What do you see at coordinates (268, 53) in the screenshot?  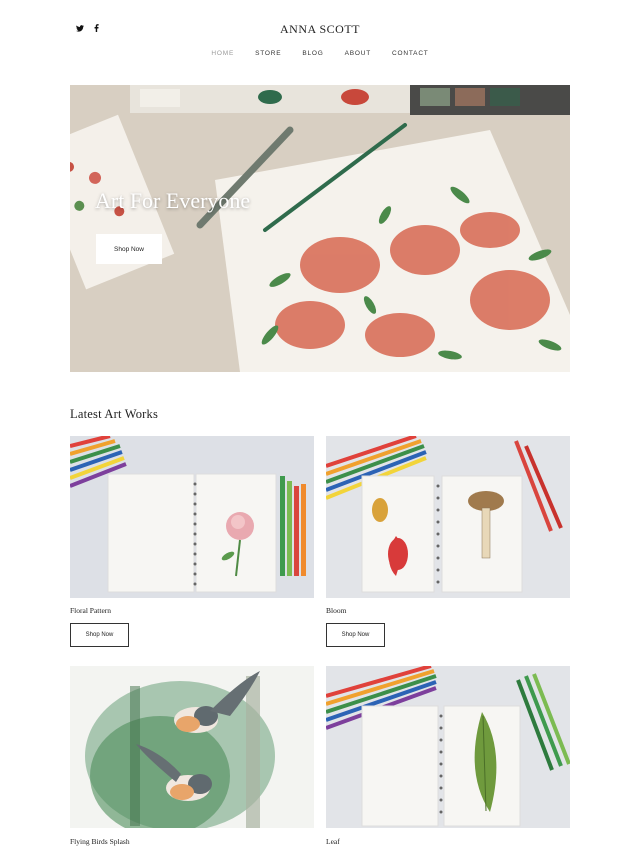 I see `nav-item-store: STORE` at bounding box center [268, 53].